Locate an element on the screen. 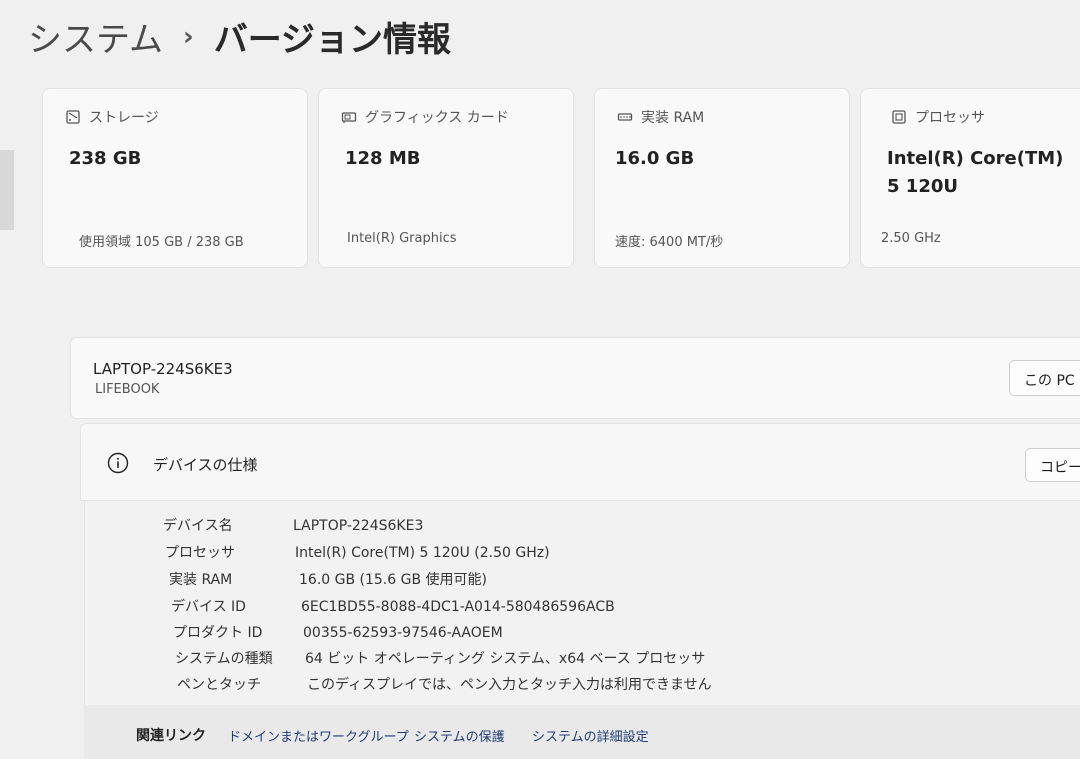 The height and width of the screenshot is (759, 1080). storage-card-sub: 使用領域 105 GB / 238 GB is located at coordinates (161, 242).